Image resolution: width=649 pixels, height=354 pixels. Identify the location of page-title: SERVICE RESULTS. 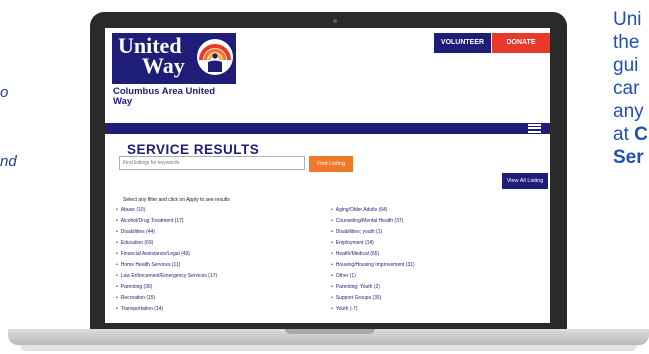
(193, 149).